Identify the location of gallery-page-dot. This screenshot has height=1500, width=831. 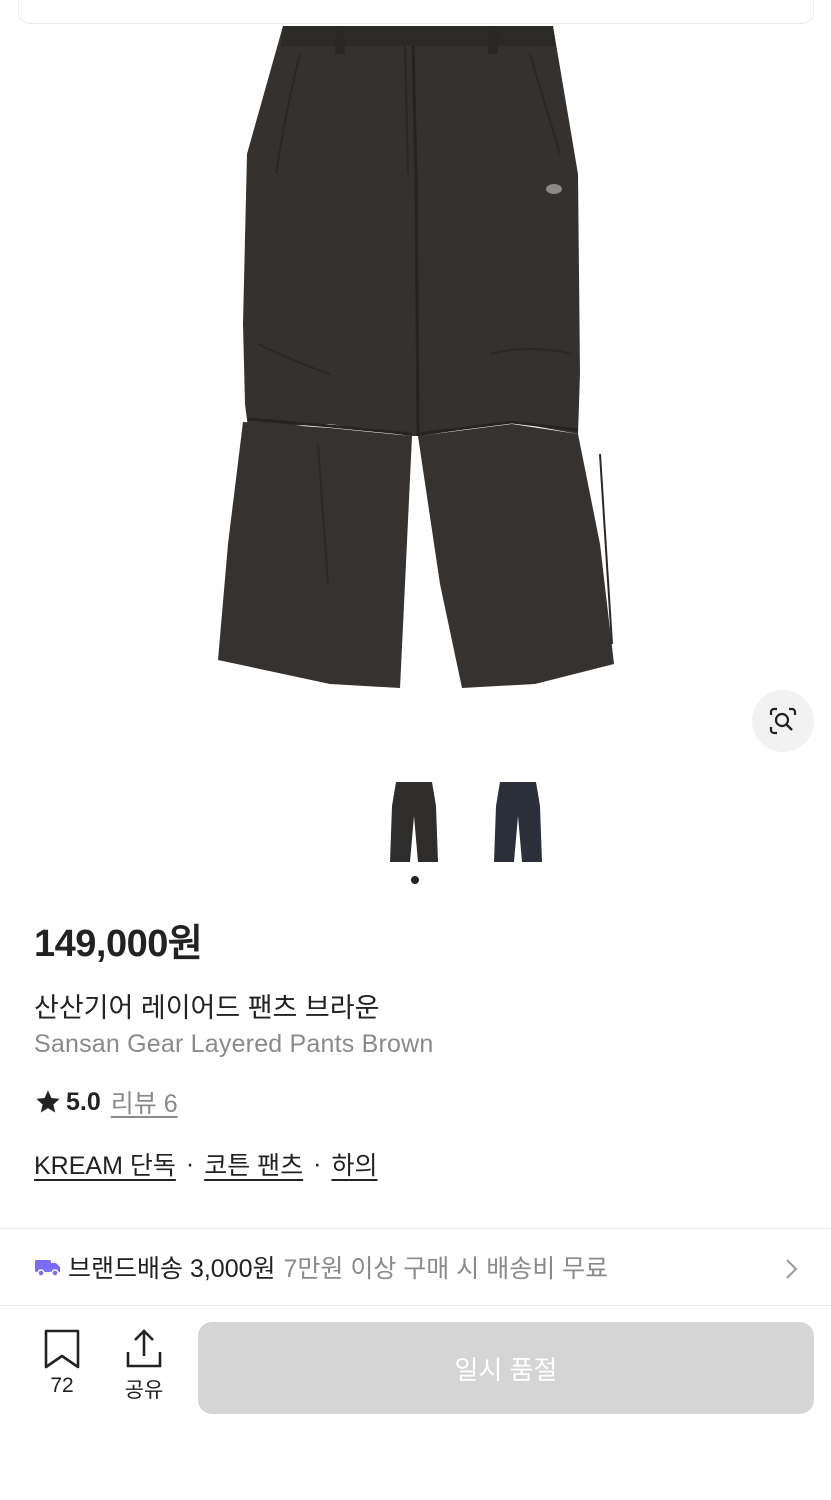
(415, 880).